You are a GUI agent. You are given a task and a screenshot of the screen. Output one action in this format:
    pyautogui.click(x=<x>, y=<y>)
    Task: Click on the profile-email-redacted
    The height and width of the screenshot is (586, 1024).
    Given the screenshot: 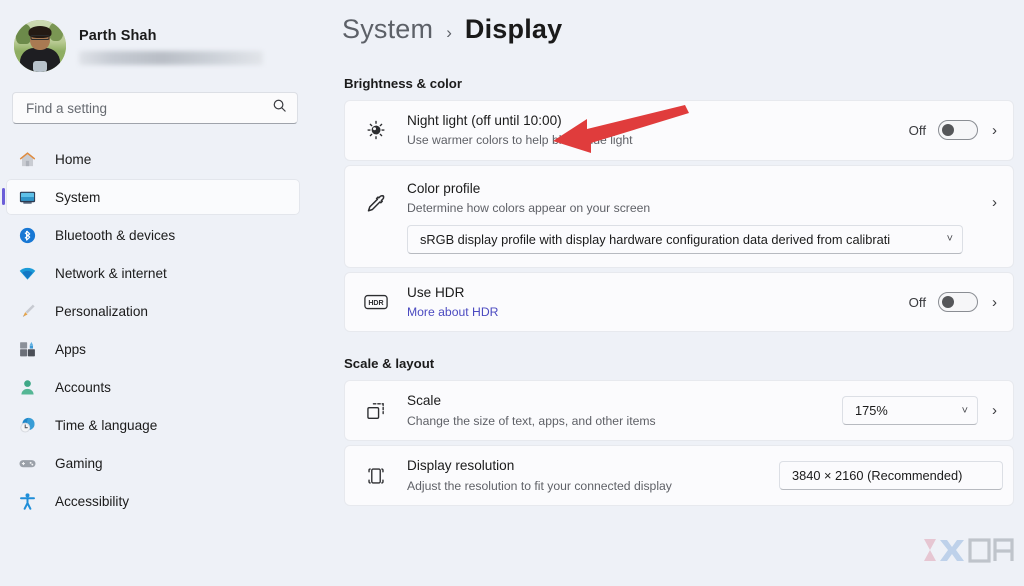 What is the action you would take?
    pyautogui.click(x=171, y=57)
    